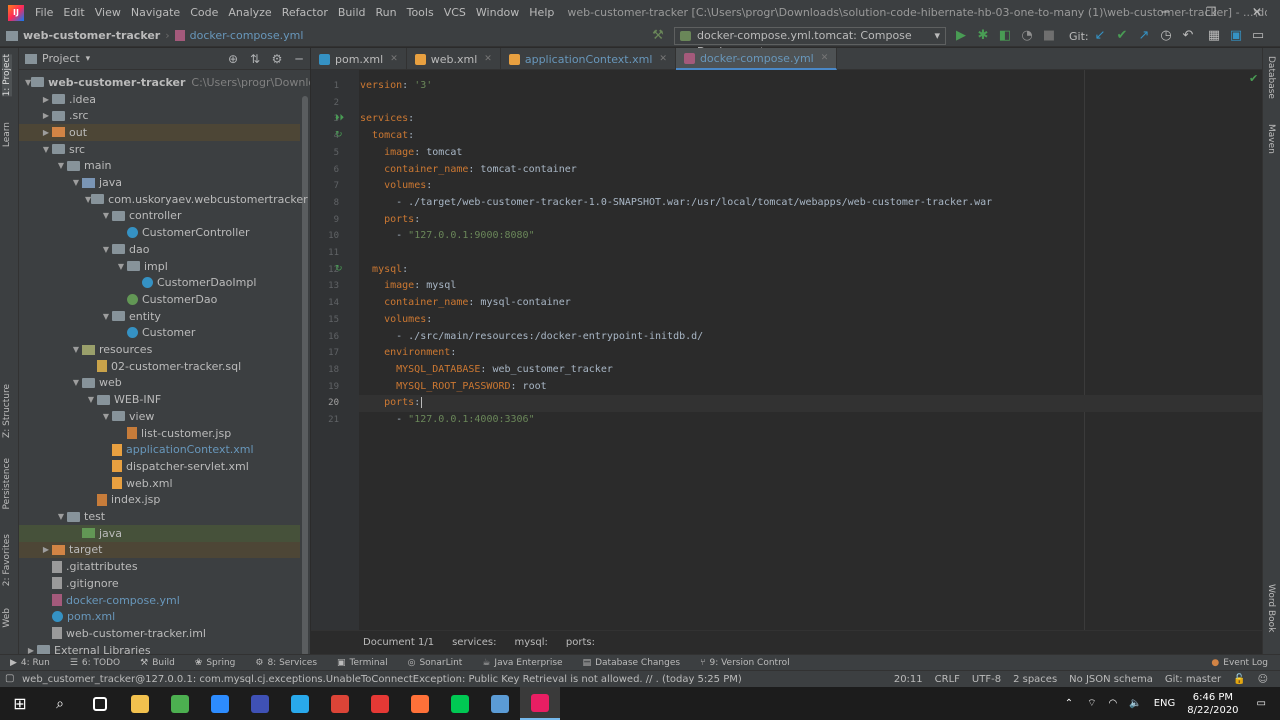  Describe the element at coordinates (1165, 12) in the screenshot. I see `minimize-icon: ─` at that location.